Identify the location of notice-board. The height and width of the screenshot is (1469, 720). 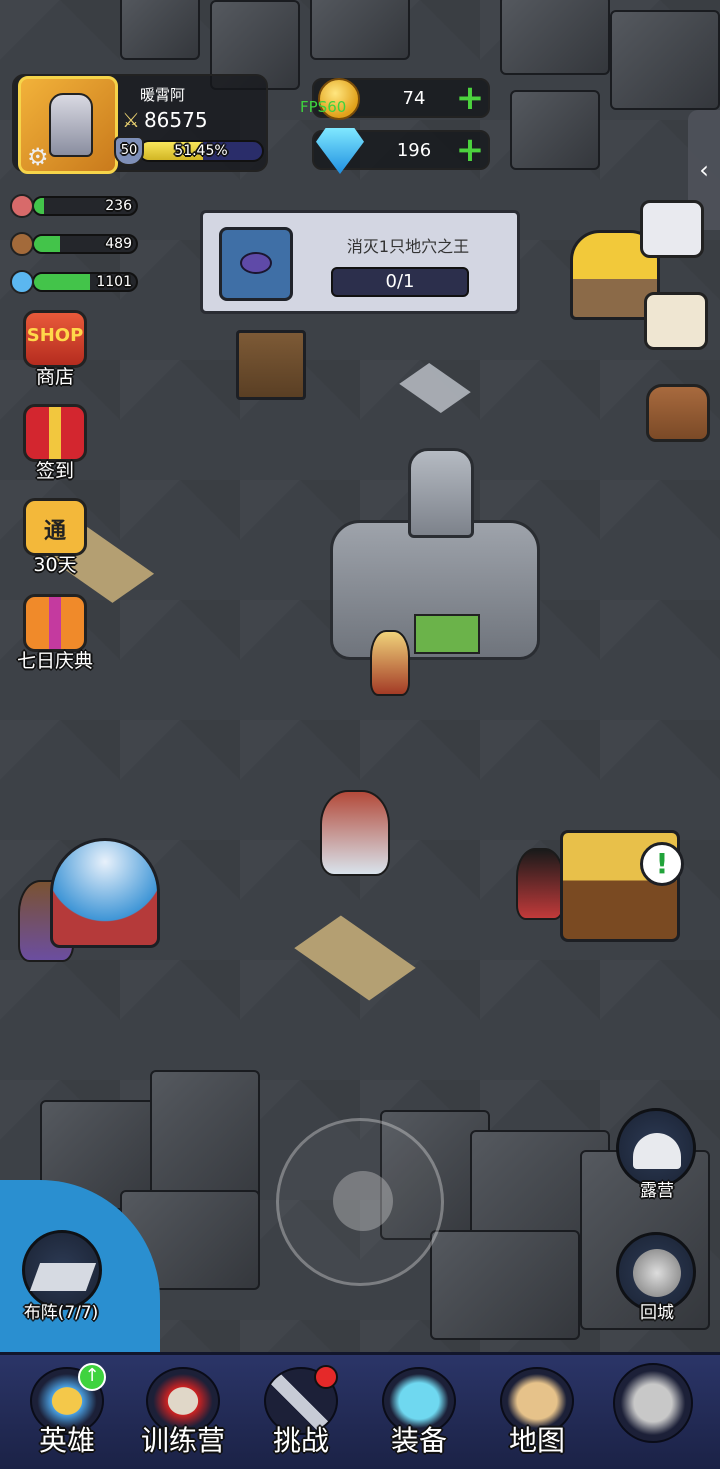
(271, 365).